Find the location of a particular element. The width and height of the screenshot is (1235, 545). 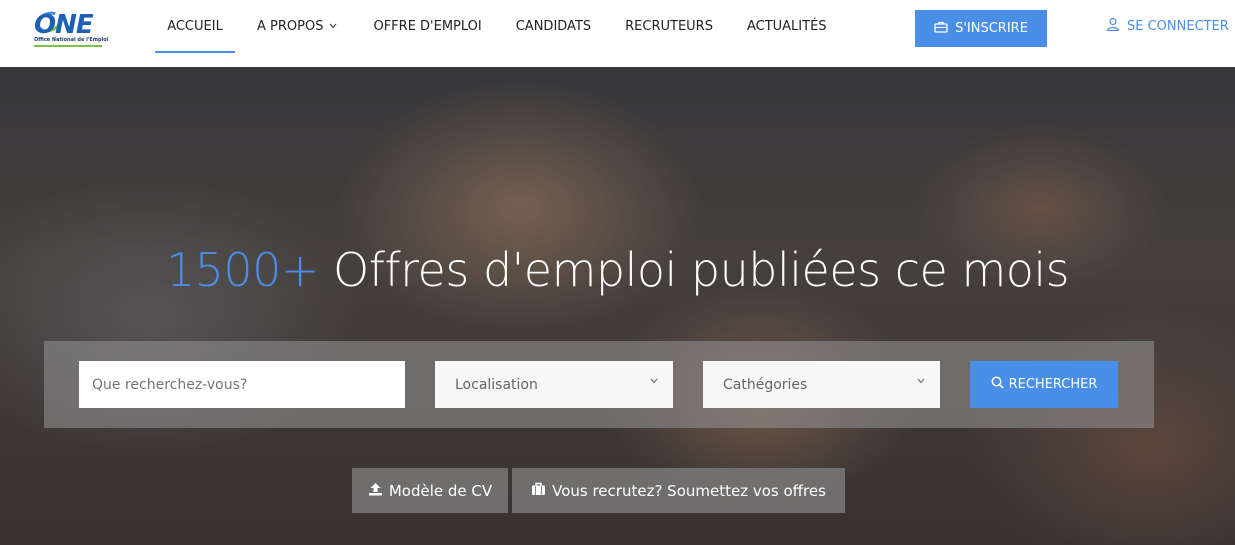

search-button-label: RECHERCHER is located at coordinates (1053, 384).